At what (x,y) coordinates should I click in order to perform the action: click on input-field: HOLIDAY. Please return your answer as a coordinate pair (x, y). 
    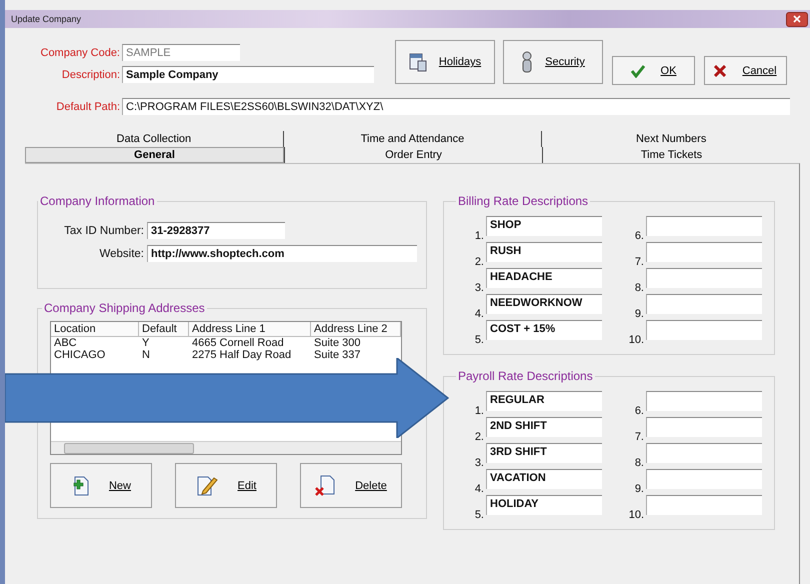
    Looking at the image, I should click on (544, 505).